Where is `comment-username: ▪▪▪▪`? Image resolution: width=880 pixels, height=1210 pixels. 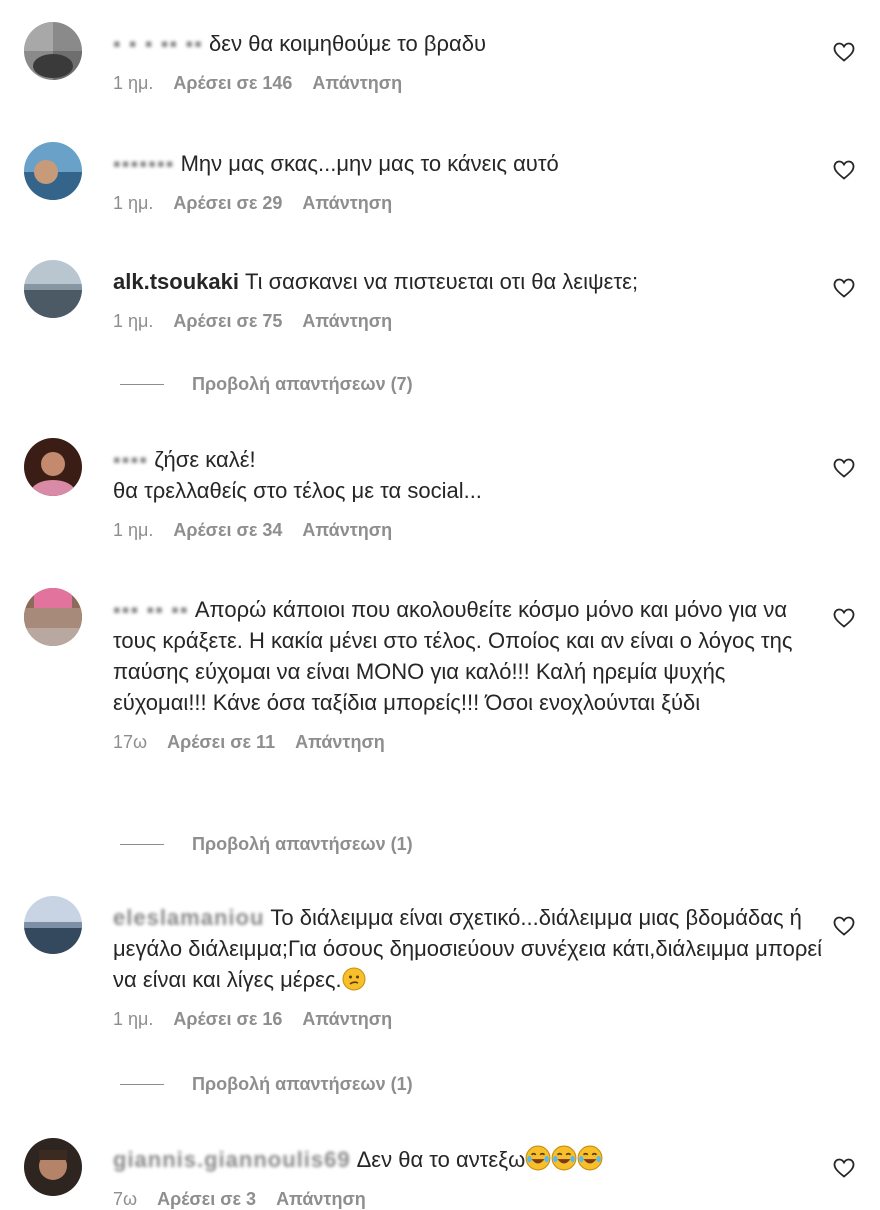 comment-username: ▪▪▪▪ is located at coordinates (130, 459).